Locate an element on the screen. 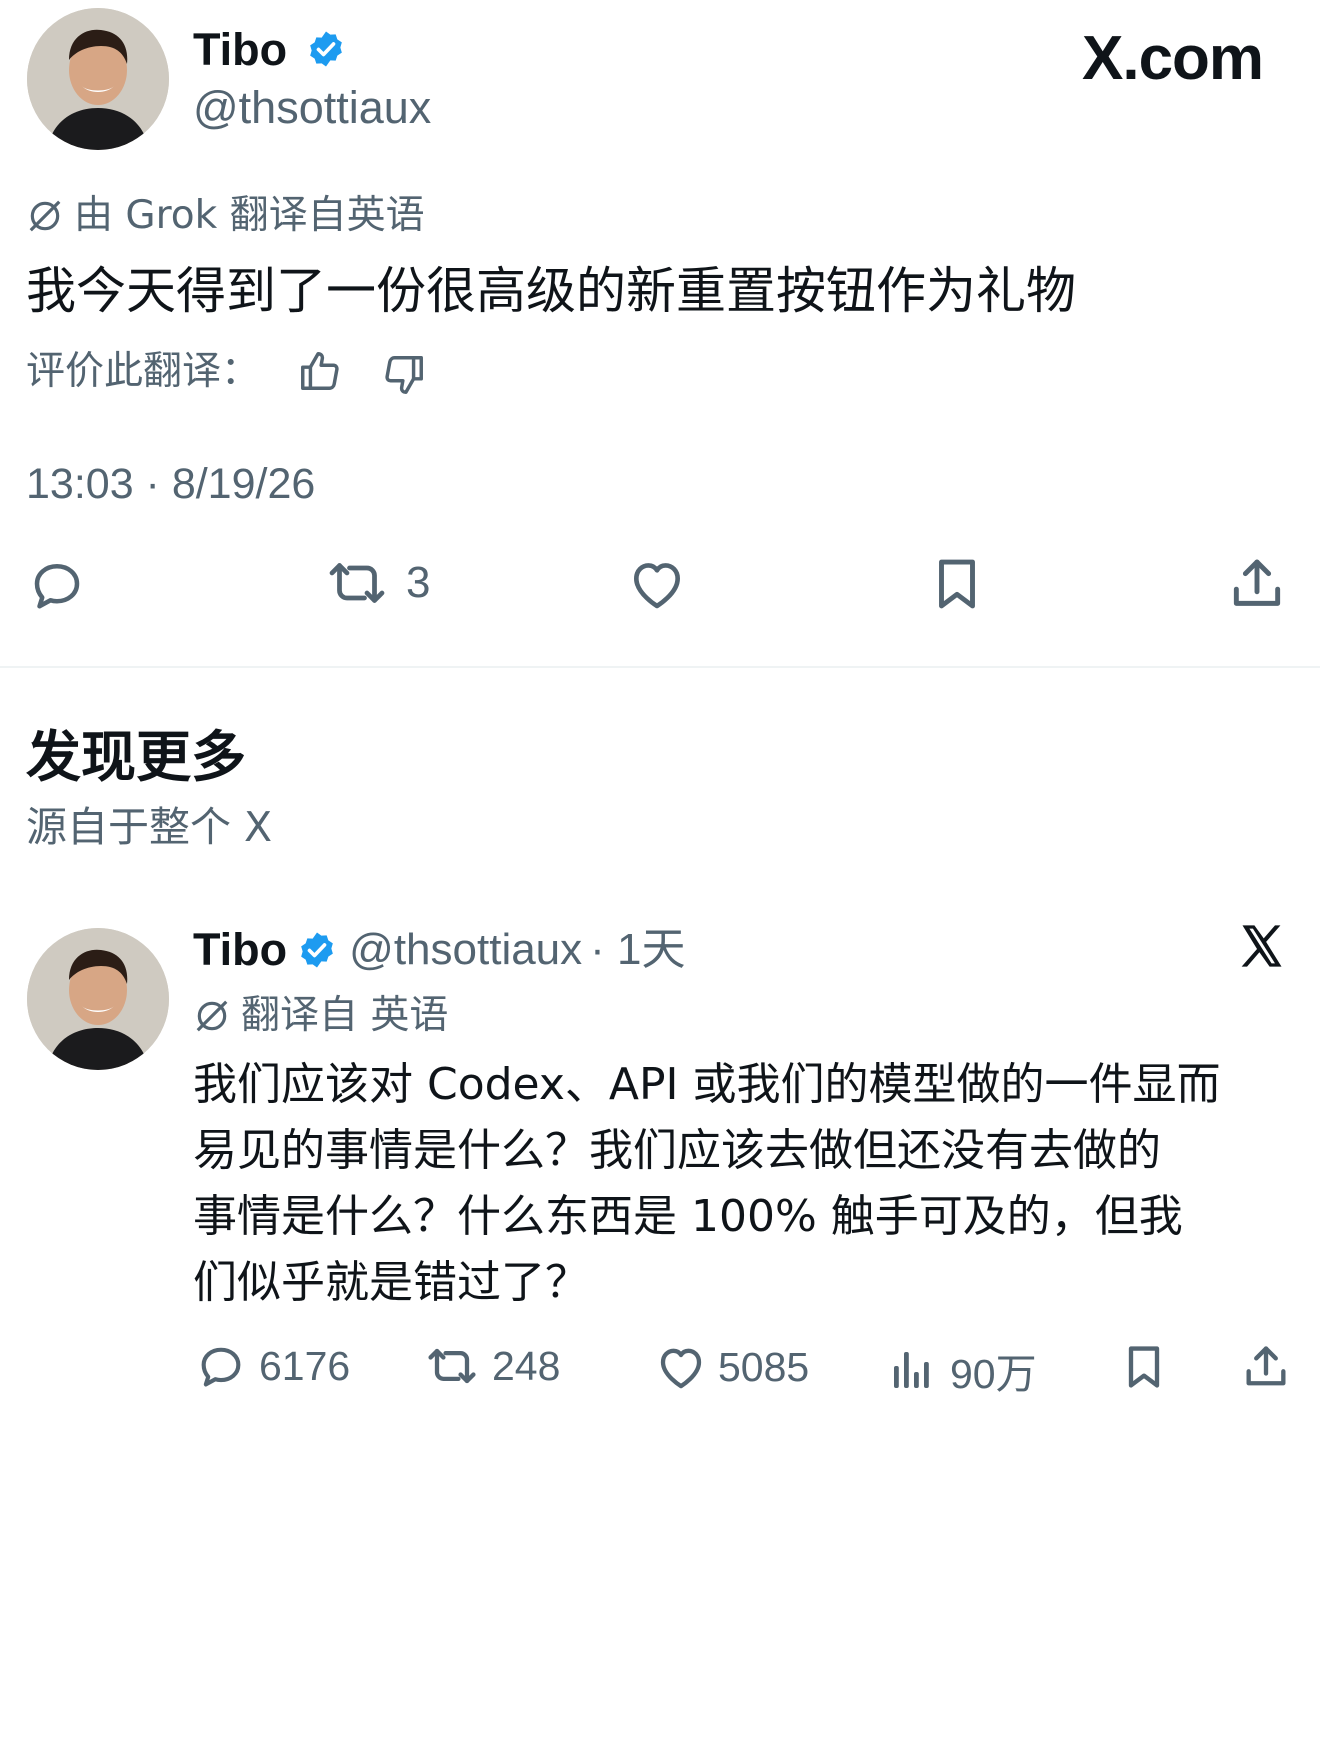  views-button: 90万 is located at coordinates (962, 1370).